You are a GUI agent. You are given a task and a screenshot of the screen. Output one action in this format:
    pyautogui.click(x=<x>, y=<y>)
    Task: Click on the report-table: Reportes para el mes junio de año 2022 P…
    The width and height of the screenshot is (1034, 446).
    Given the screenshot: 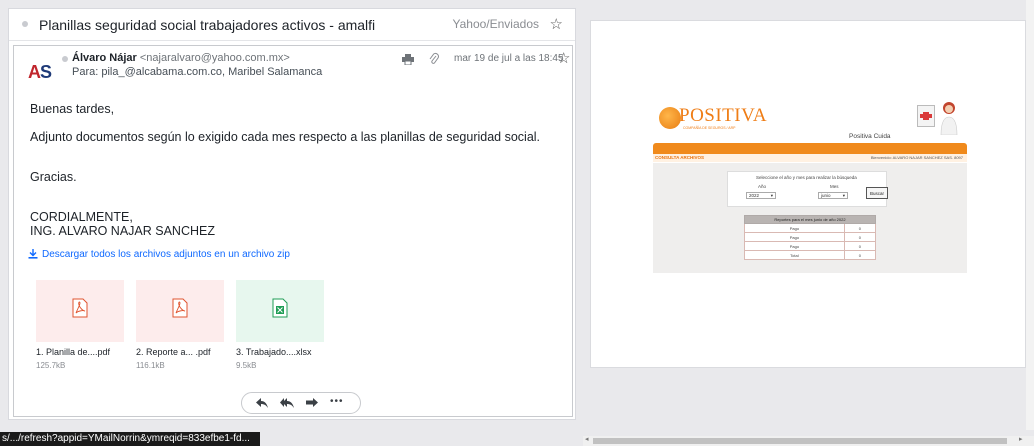 What is the action you would take?
    pyautogui.click(x=810, y=237)
    